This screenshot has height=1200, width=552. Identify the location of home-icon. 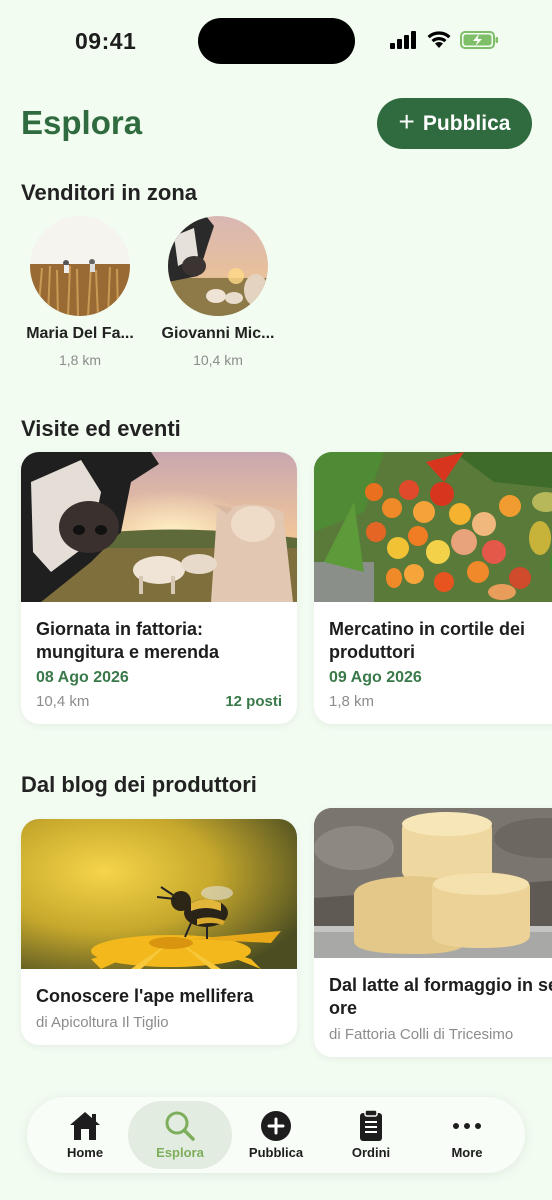
(85, 1126).